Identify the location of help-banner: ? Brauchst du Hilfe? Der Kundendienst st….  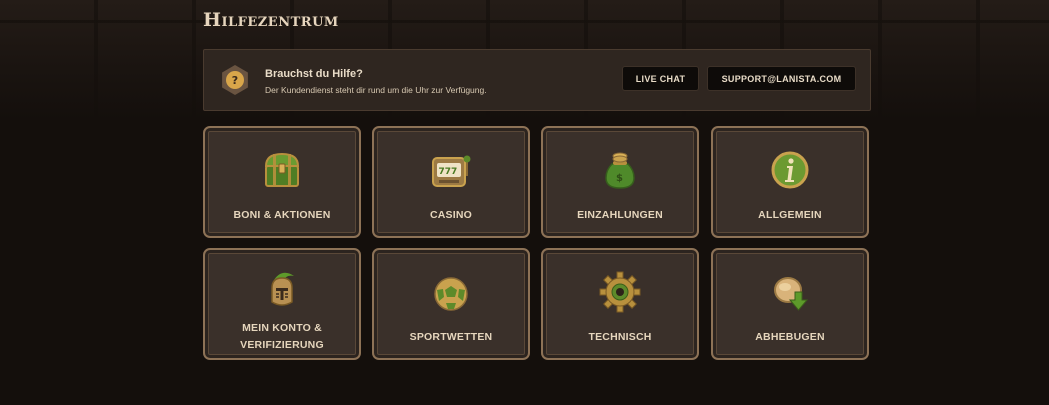
(537, 80).